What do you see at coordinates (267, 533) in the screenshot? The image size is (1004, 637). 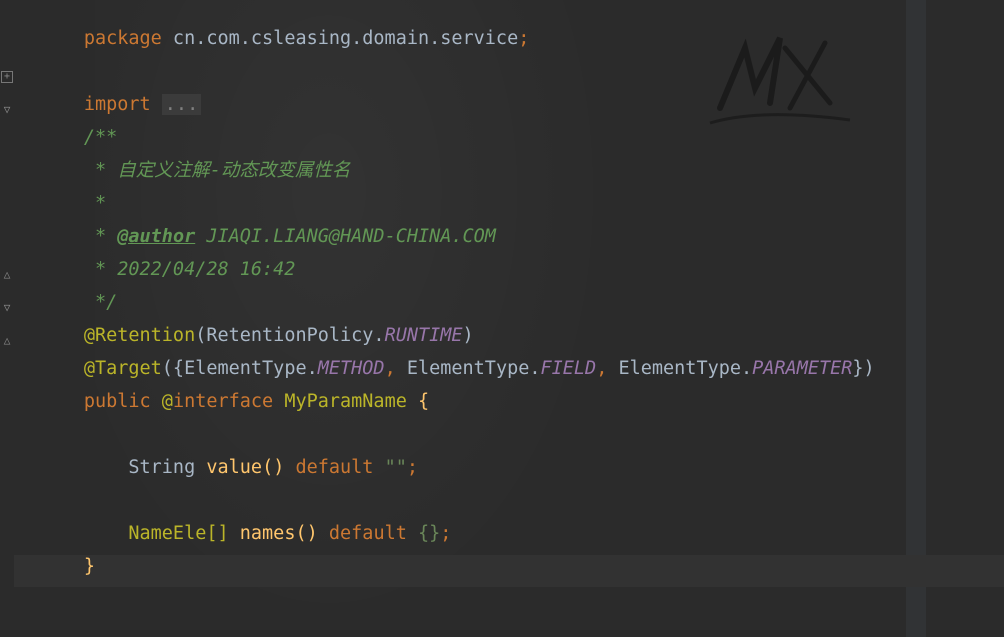 I see `method-name: names` at bounding box center [267, 533].